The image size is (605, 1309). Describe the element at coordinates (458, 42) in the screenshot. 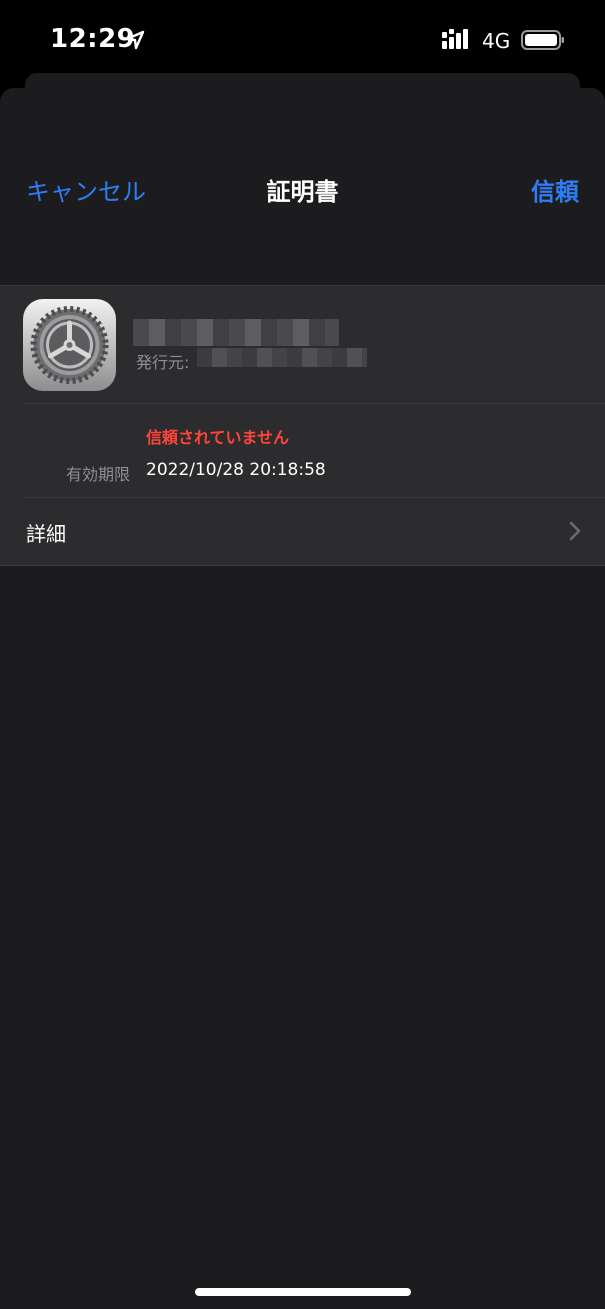

I see `signal-icon` at that location.